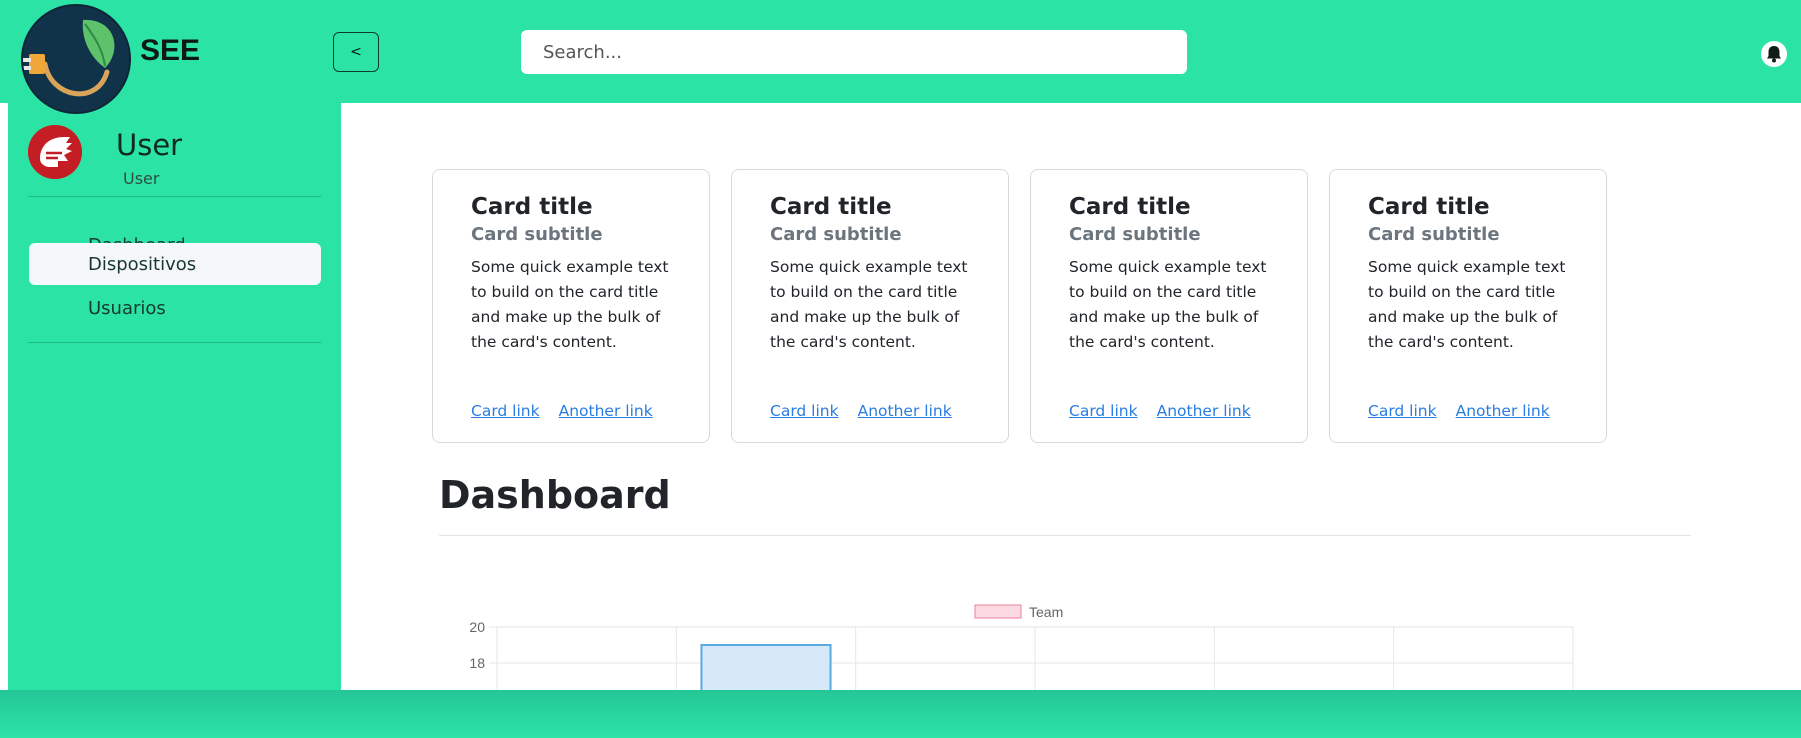 The height and width of the screenshot is (738, 1801). What do you see at coordinates (141, 178) in the screenshot?
I see `user-role: User` at bounding box center [141, 178].